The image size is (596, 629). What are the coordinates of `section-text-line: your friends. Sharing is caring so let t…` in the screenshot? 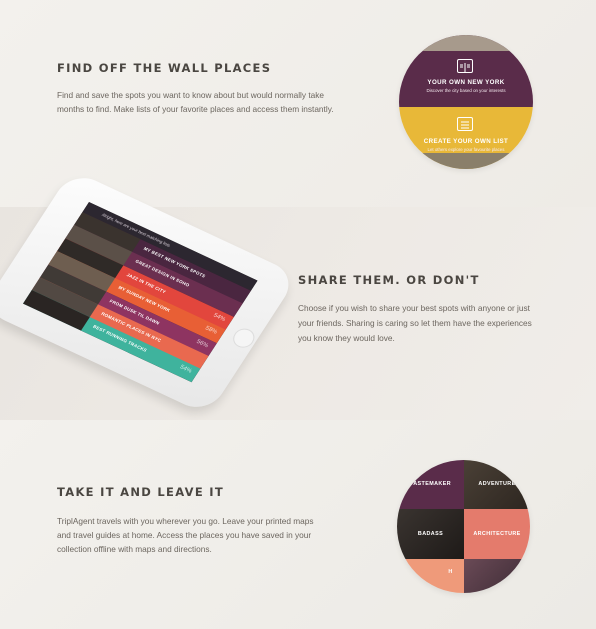 It's located at (415, 323).